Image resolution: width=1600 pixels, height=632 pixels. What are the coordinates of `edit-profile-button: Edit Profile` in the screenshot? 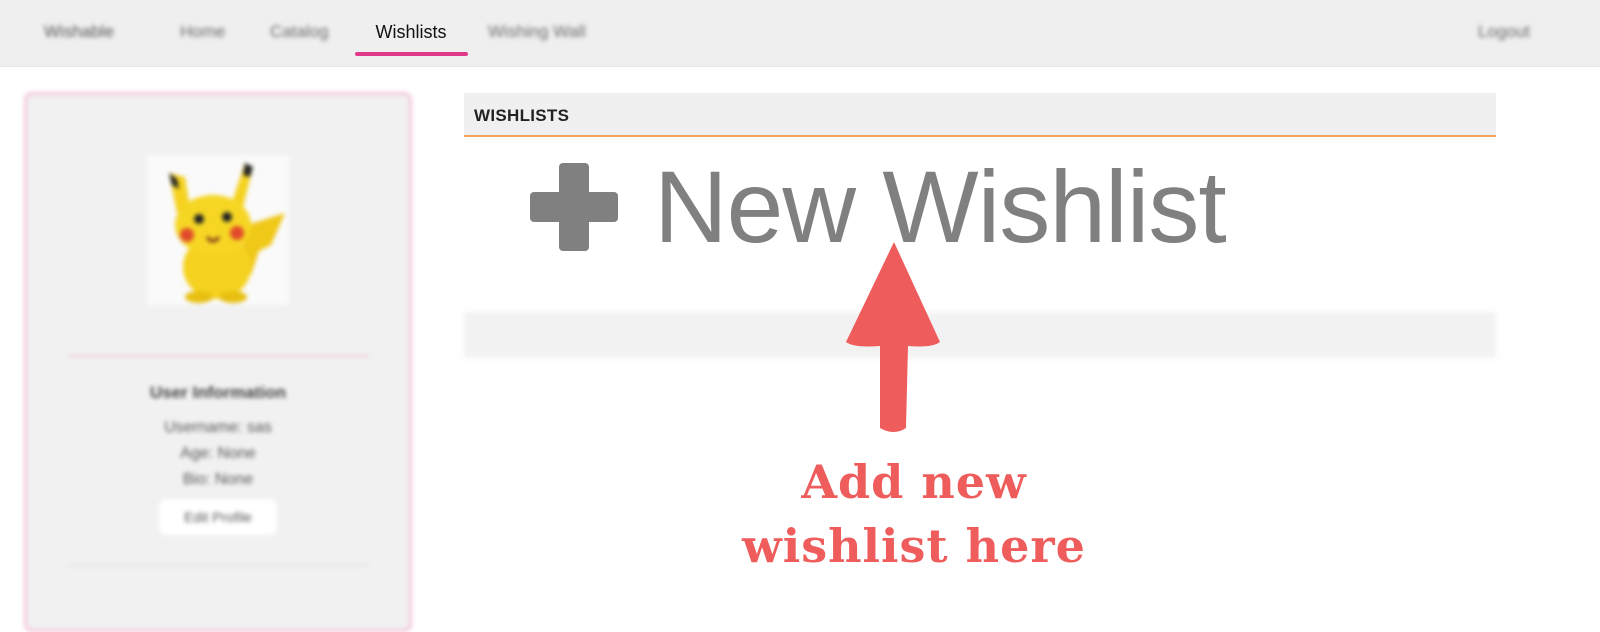 It's located at (218, 517).